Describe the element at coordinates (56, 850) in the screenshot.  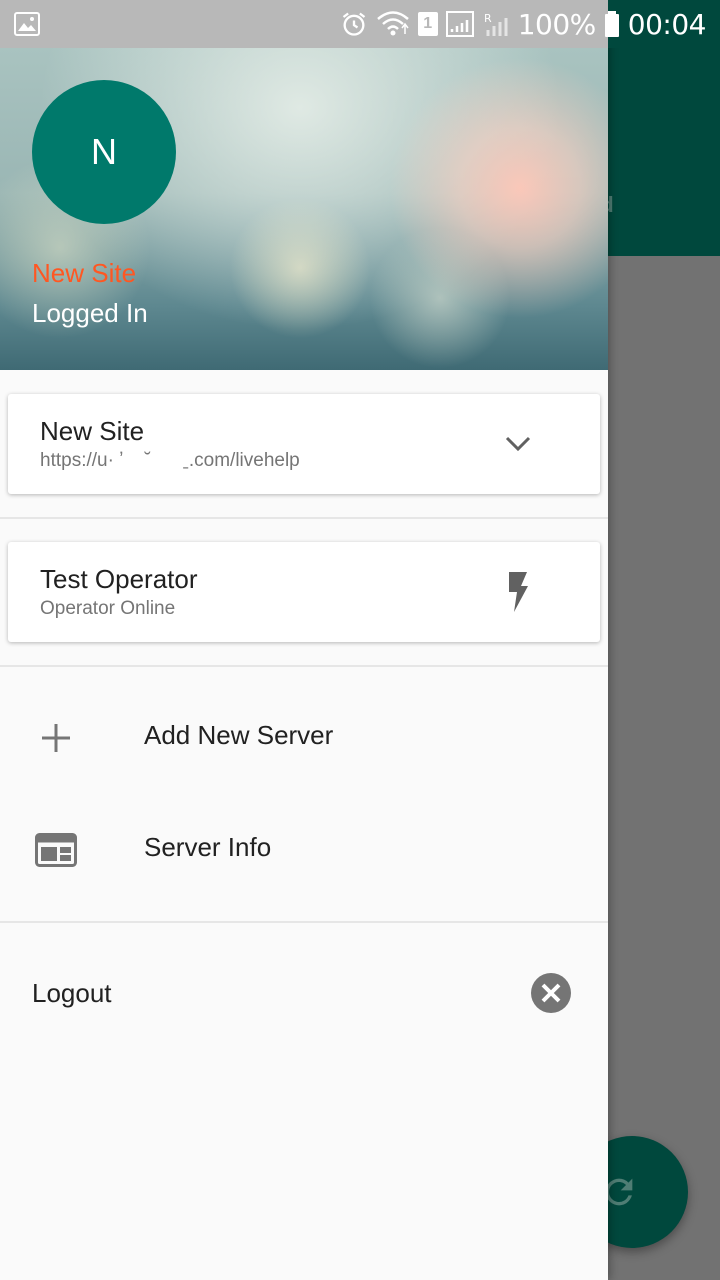
I see `web-layout-icon` at that location.